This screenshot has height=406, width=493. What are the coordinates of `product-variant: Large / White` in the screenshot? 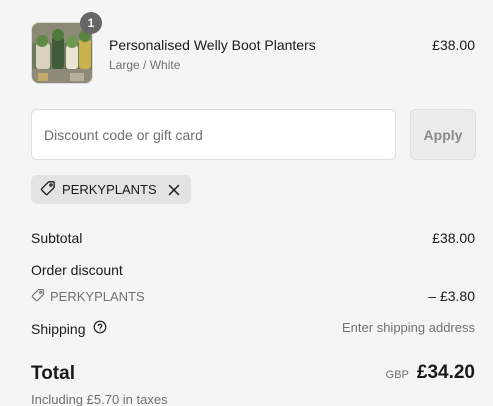 It's located at (145, 65).